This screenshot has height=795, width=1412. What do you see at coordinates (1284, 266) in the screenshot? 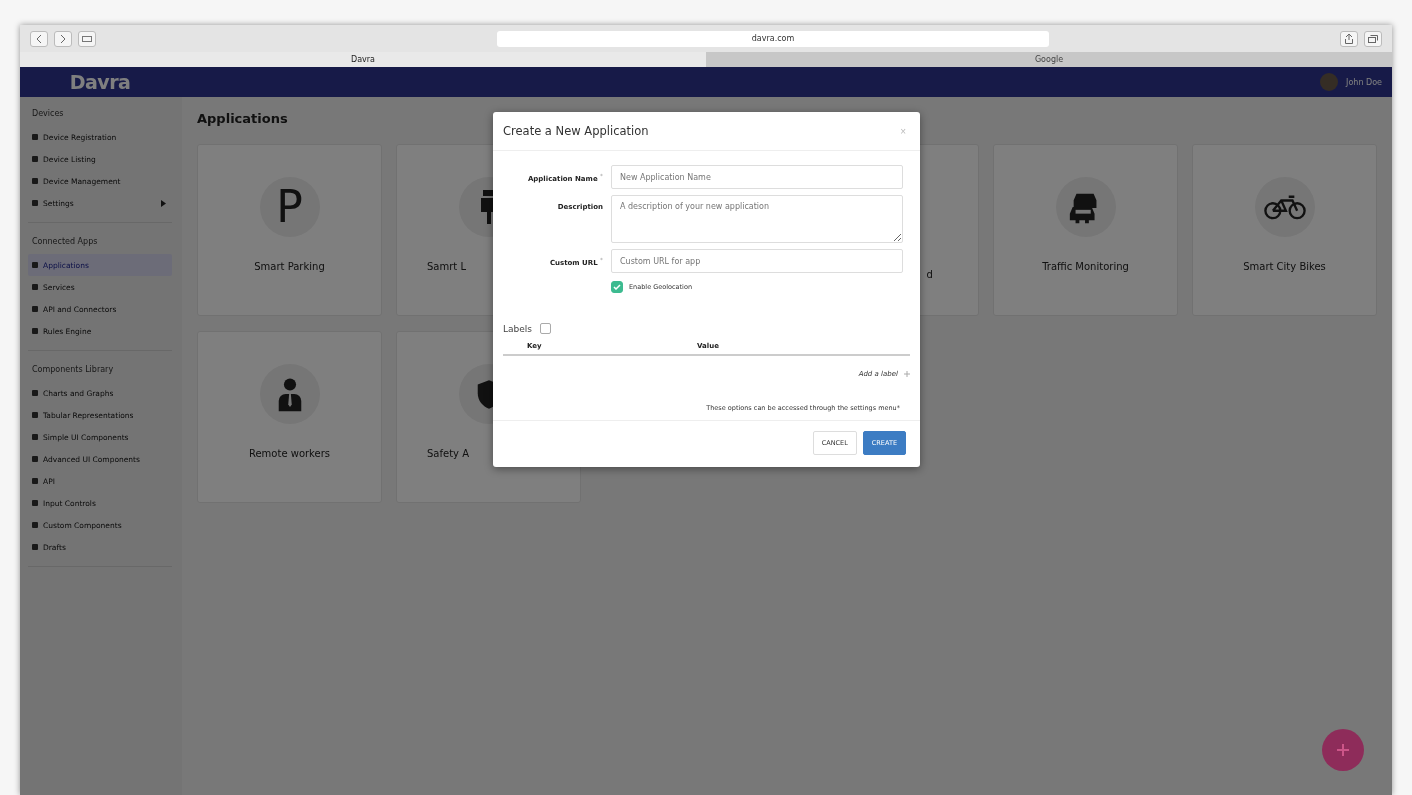
I see `card-label: Smart City Bikes` at bounding box center [1284, 266].